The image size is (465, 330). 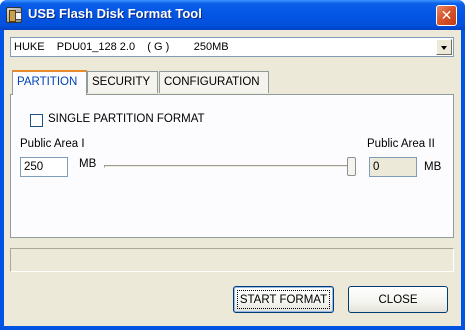 I want to click on usb-drive-icon, so click(x=14, y=15).